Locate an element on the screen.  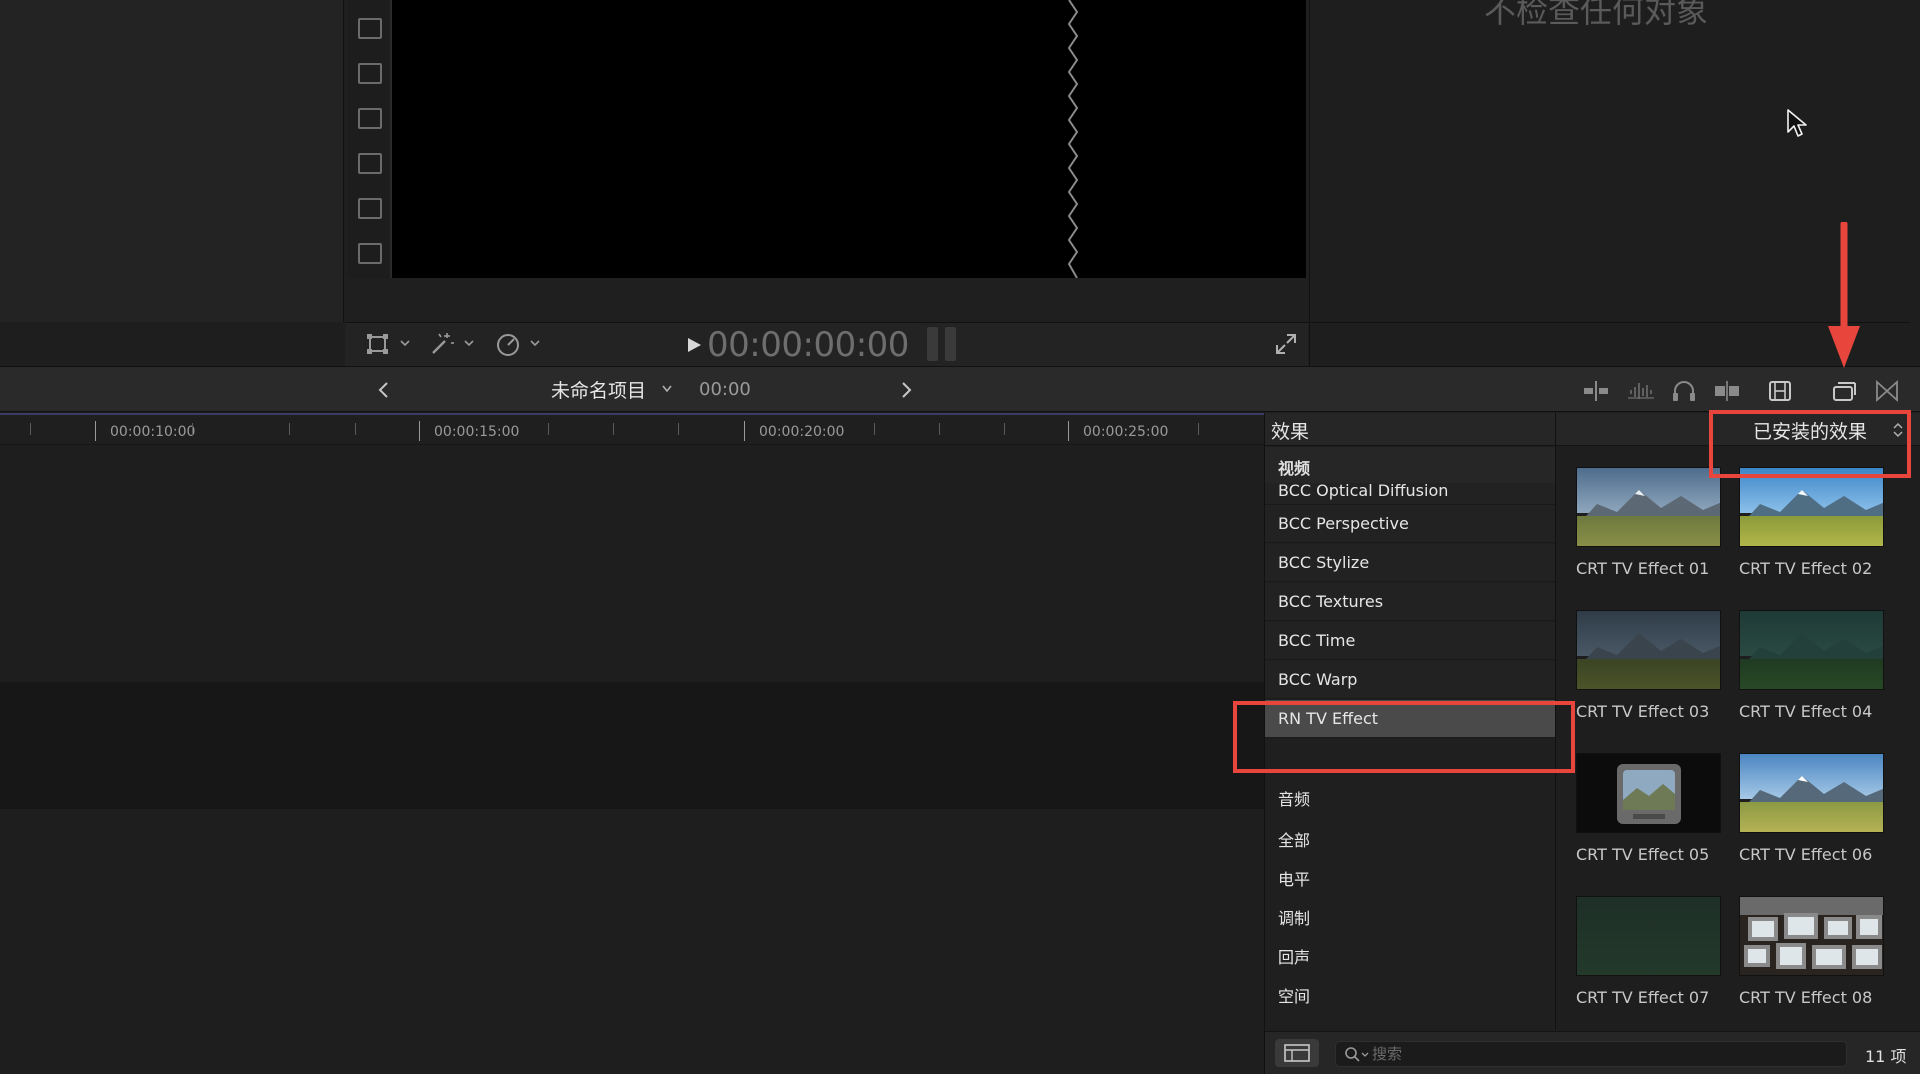
headphones-icon is located at coordinates (1684, 391).